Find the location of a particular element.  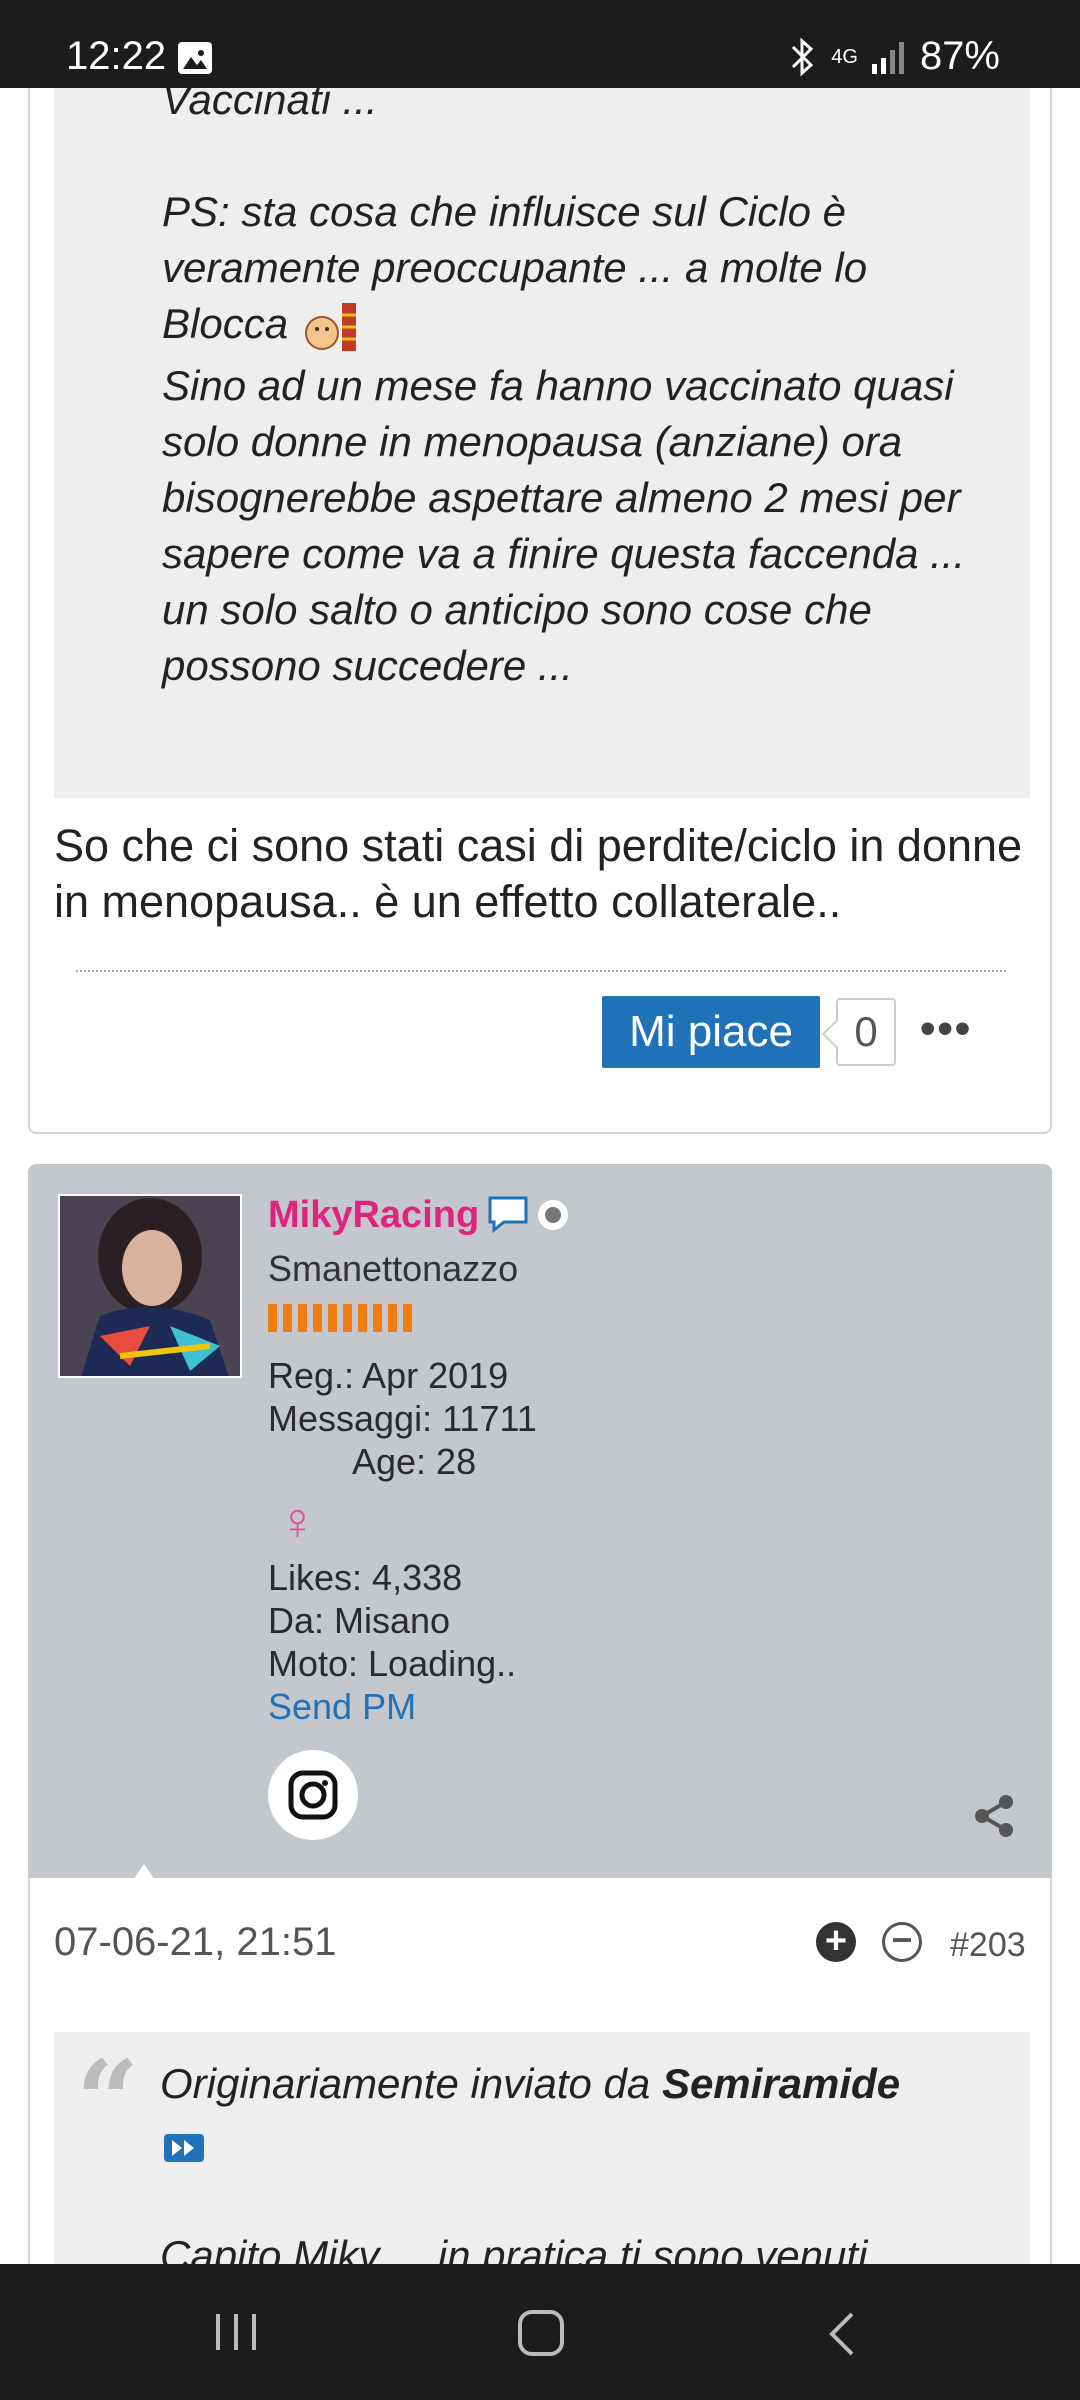

instagram-icon is located at coordinates (313, 1795).